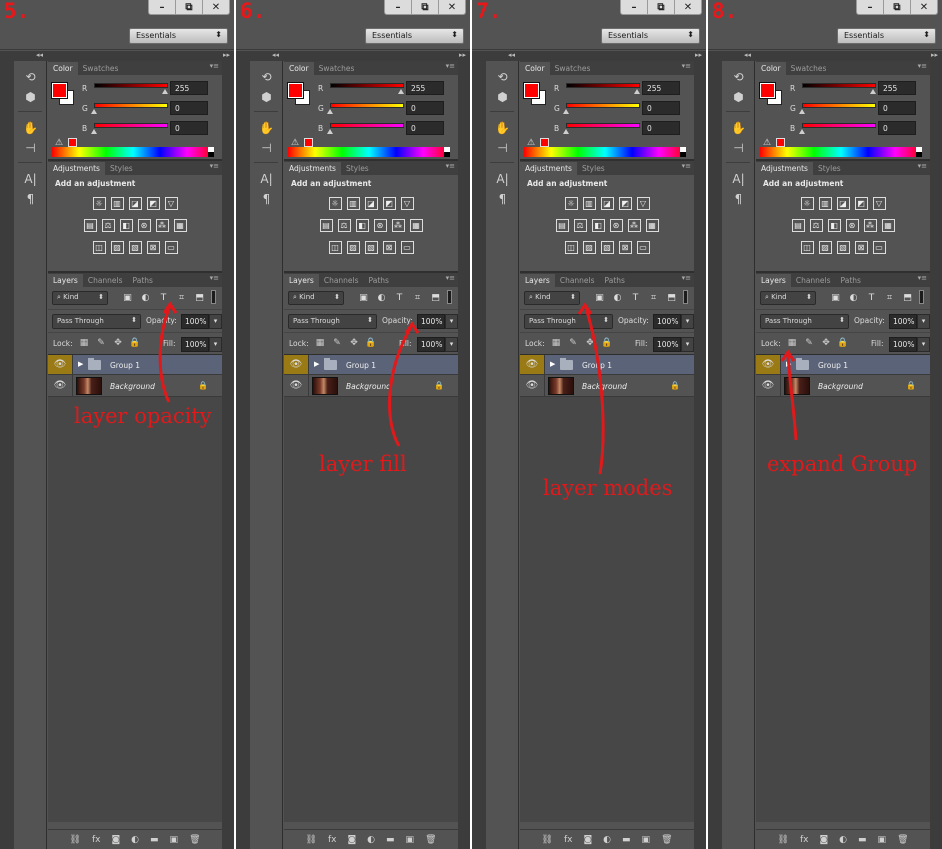 The width and height of the screenshot is (942, 849). I want to click on expand-triangle-icon: ▶, so click(316, 364).